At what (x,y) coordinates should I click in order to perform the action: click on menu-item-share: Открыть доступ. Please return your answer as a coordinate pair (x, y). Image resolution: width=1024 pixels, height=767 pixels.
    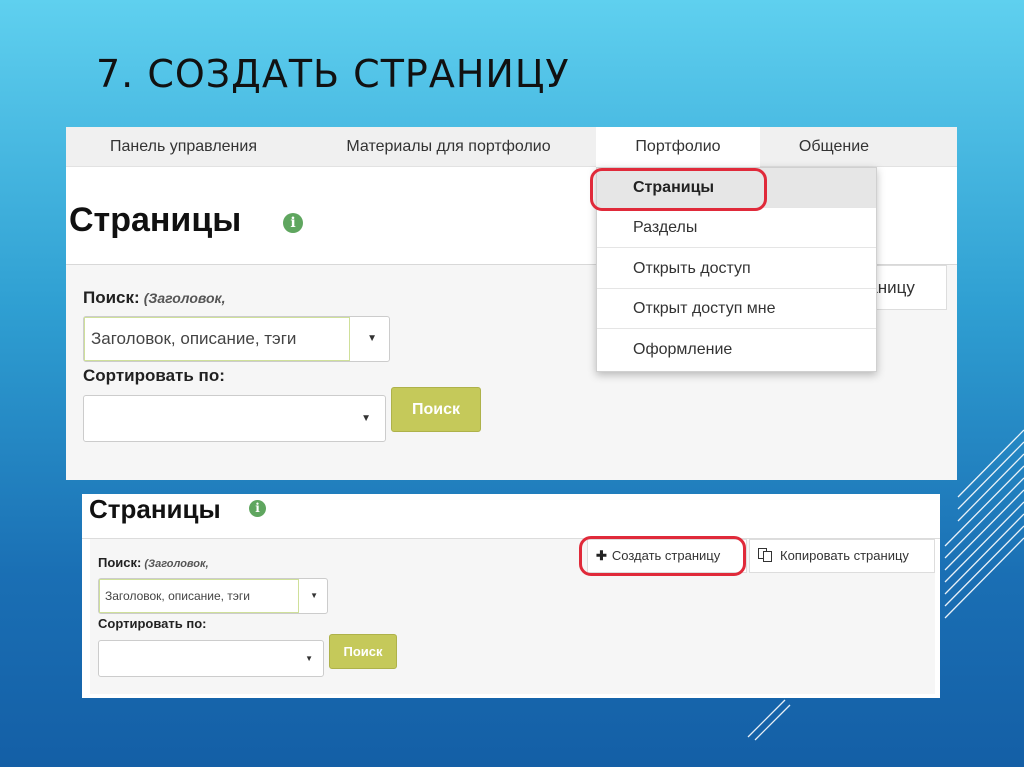
    Looking at the image, I should click on (736, 269).